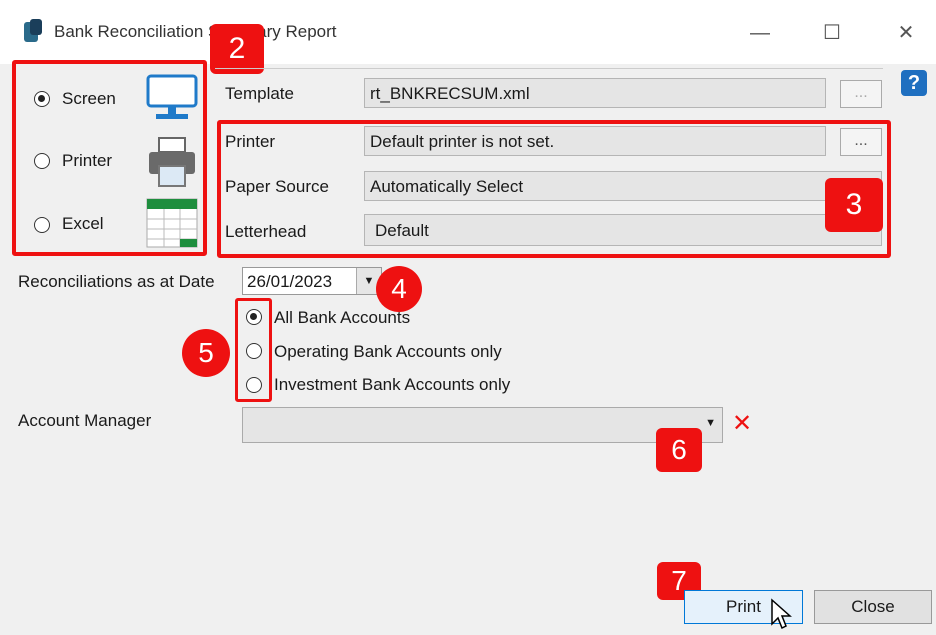 This screenshot has width=936, height=635. I want to click on radio-operating-accounts, so click(254, 351).